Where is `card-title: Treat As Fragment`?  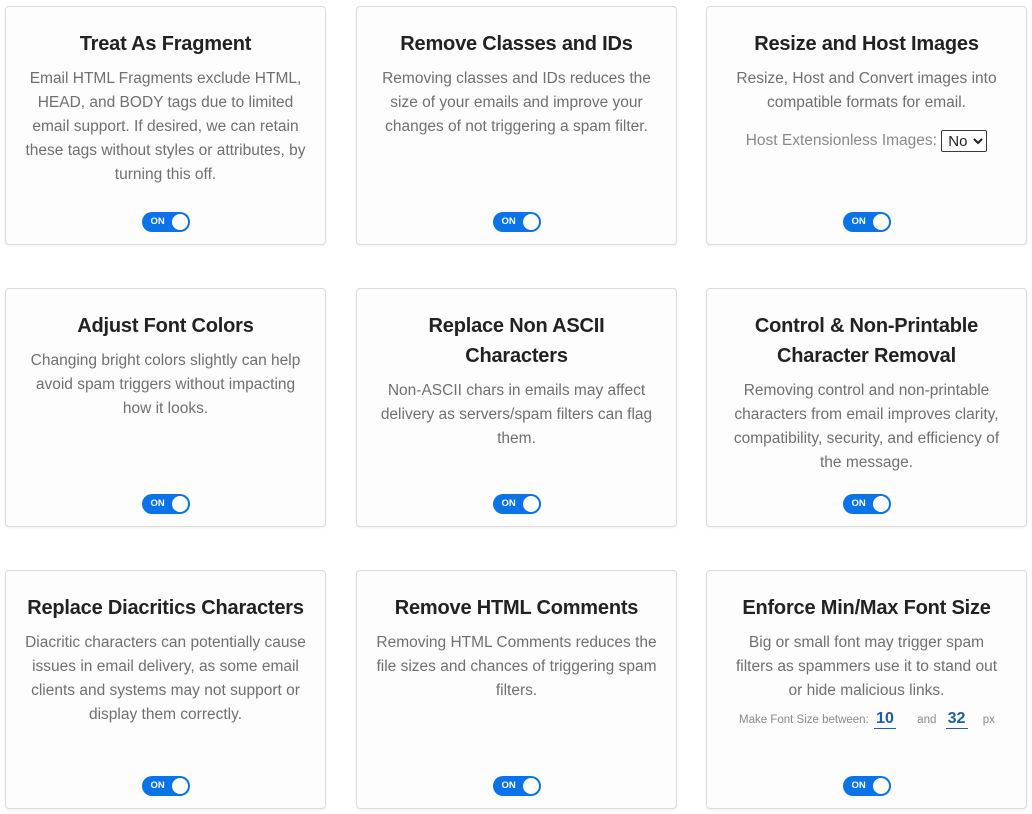 card-title: Treat As Fragment is located at coordinates (165, 44).